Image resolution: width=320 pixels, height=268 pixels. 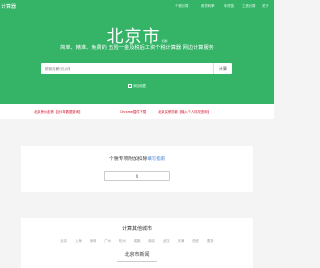 I want to click on nav-item: 房贷利率, so click(x=208, y=5).